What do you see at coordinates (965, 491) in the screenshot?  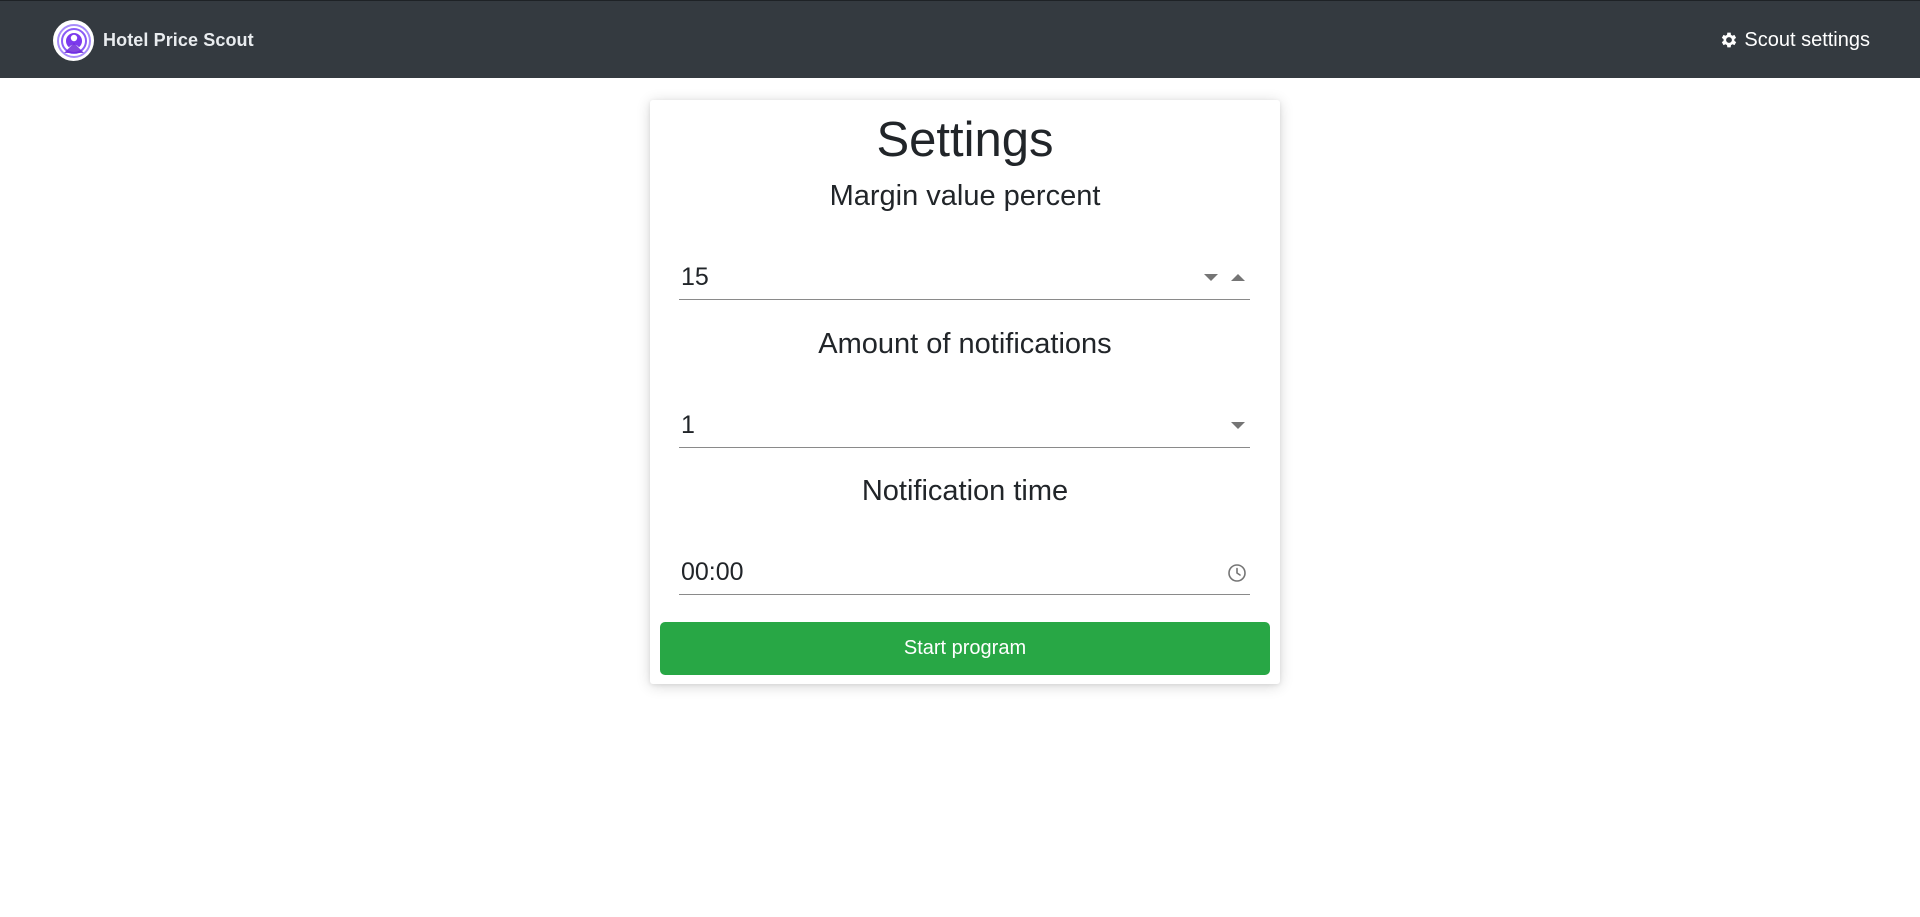 I see `time-label: Notification time` at bounding box center [965, 491].